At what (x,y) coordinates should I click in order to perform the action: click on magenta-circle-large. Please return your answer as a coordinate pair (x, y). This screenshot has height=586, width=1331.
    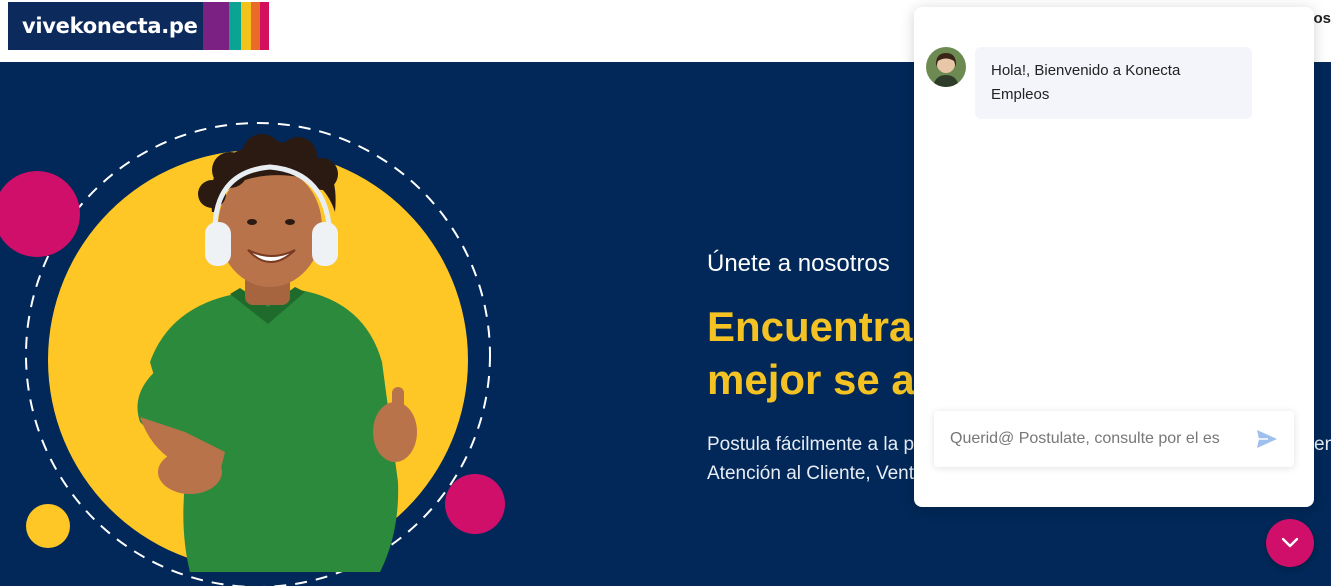
    Looking at the image, I should click on (40, 214).